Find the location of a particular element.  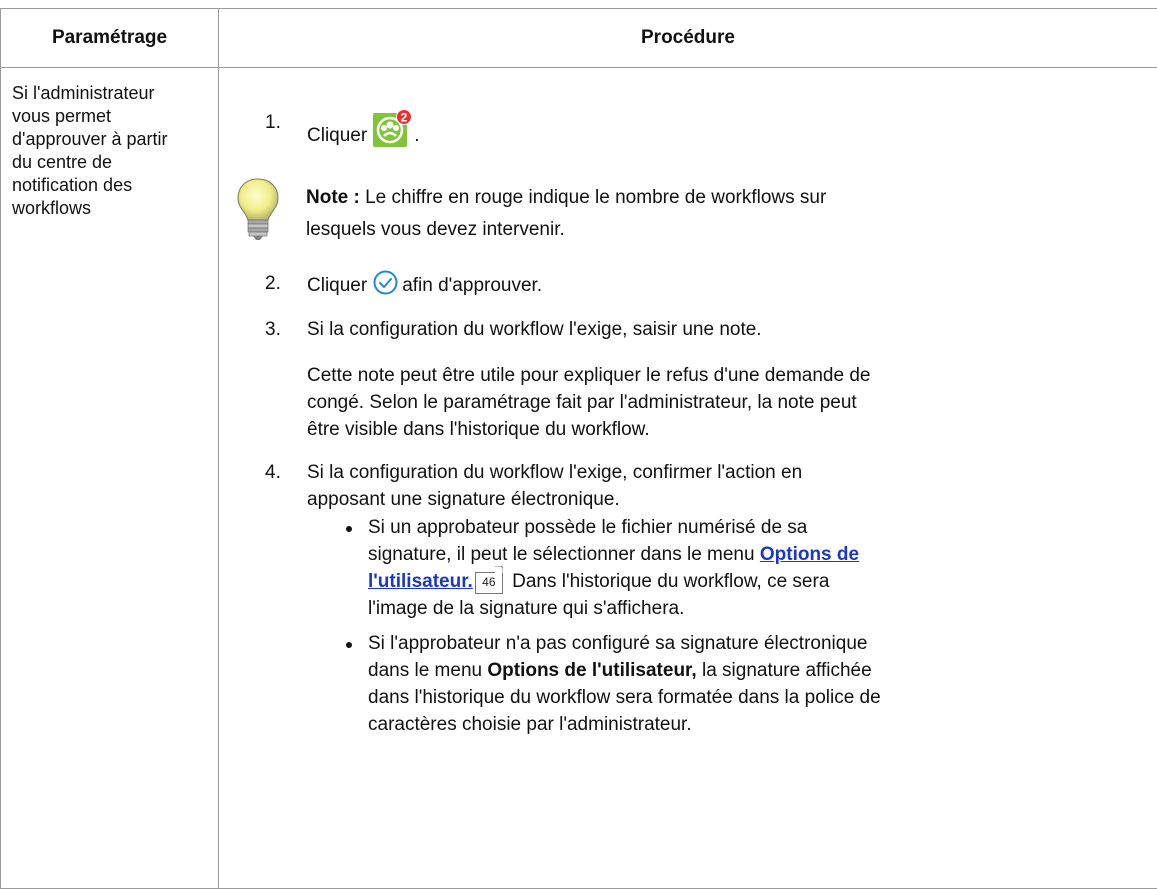

settings-line: Si l'administrateur is located at coordinates (111, 93).